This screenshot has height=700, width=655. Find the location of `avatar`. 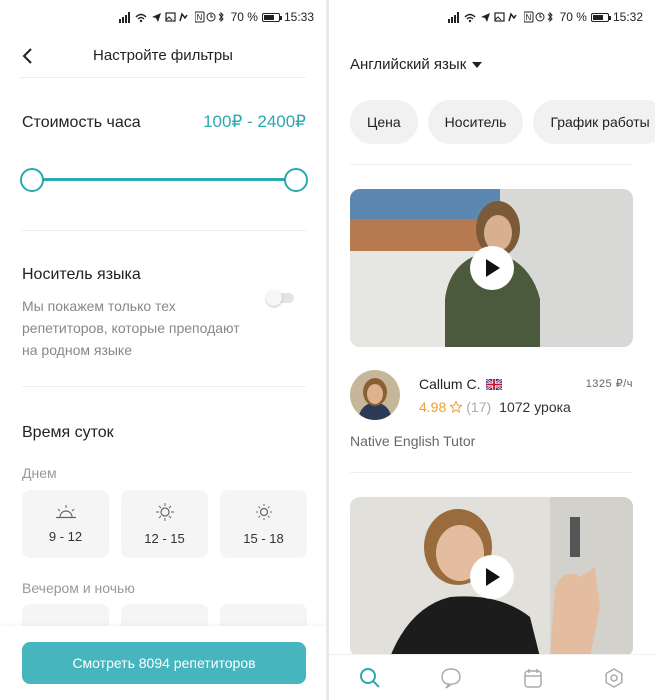

avatar is located at coordinates (375, 395).